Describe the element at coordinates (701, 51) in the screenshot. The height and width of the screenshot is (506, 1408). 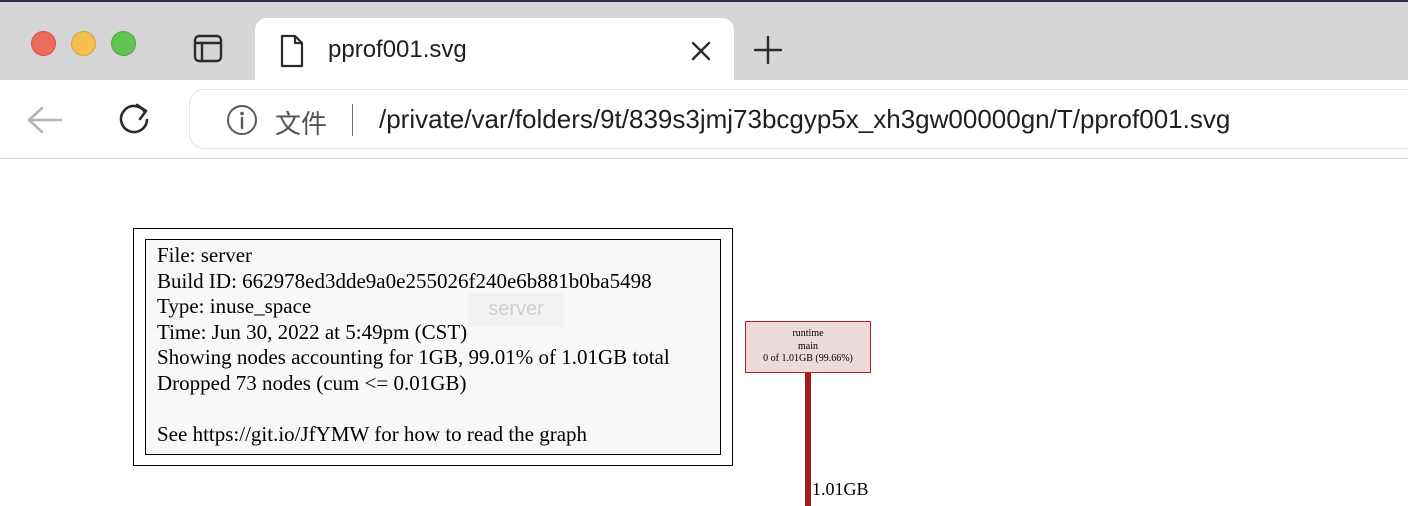
I see `close-icon` at that location.